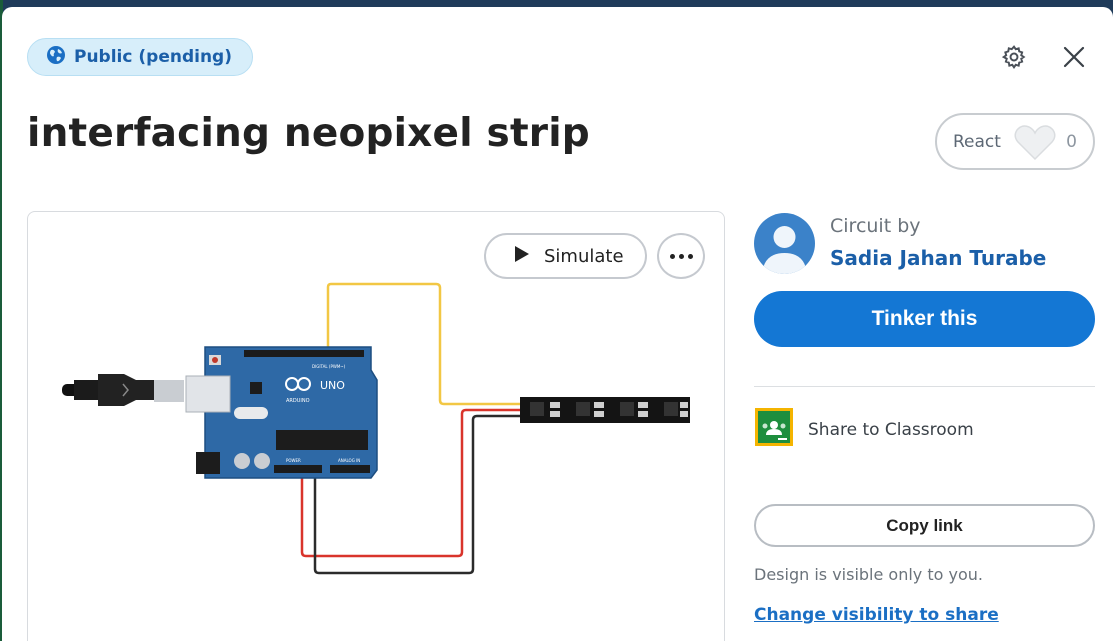 The height and width of the screenshot is (641, 1113). I want to click on ground-wire, so click(417, 494).